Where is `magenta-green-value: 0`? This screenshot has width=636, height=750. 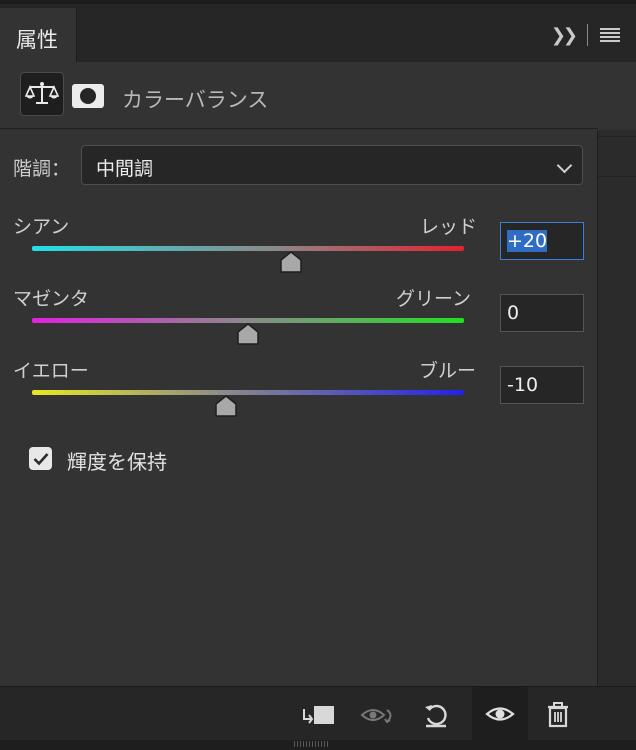
magenta-green-value: 0 is located at coordinates (513, 313).